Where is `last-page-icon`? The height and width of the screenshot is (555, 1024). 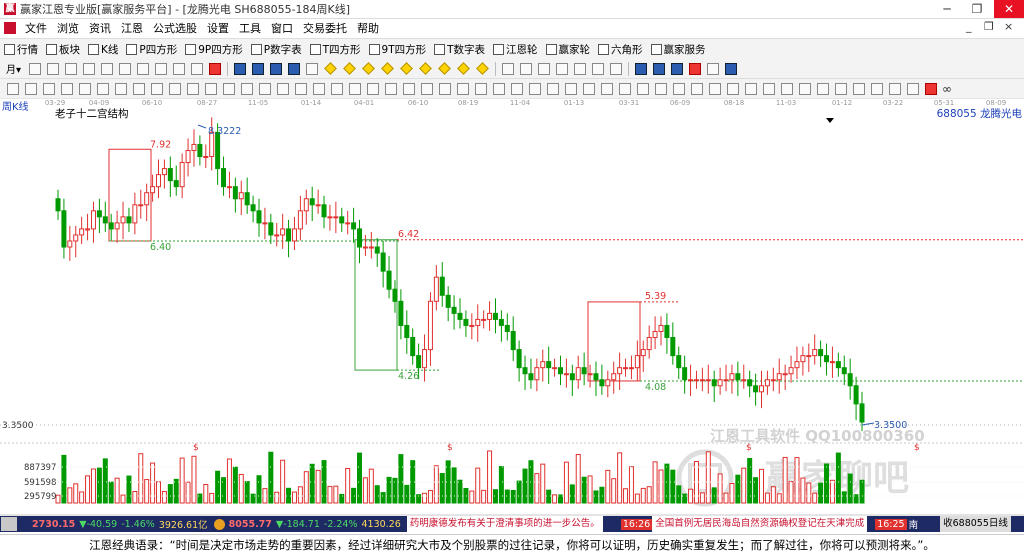 last-page-icon is located at coordinates (294, 68).